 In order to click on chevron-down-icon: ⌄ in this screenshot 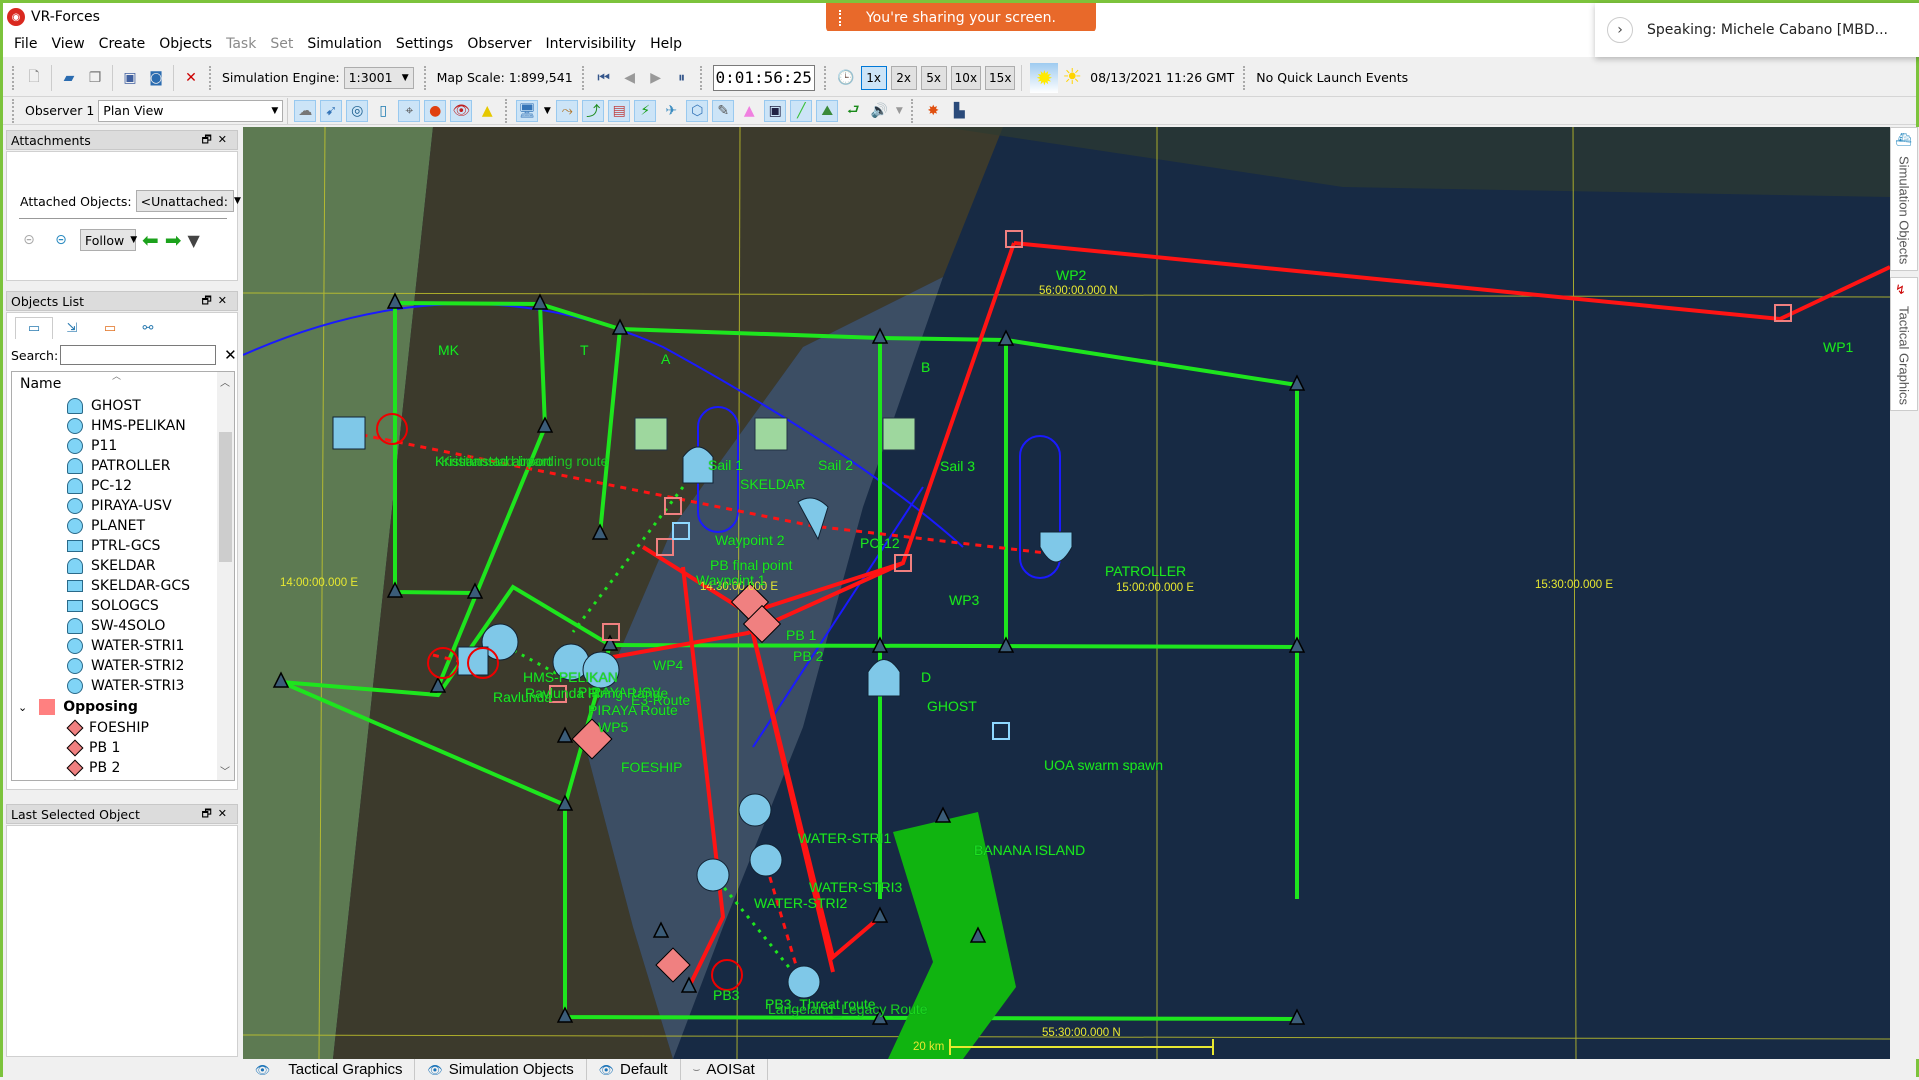, I will do `click(22, 707)`.